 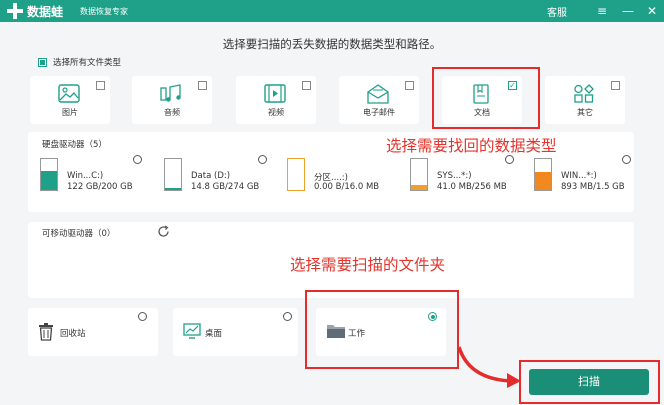 I want to click on file-type-email: 电子邮件, so click(x=379, y=100).